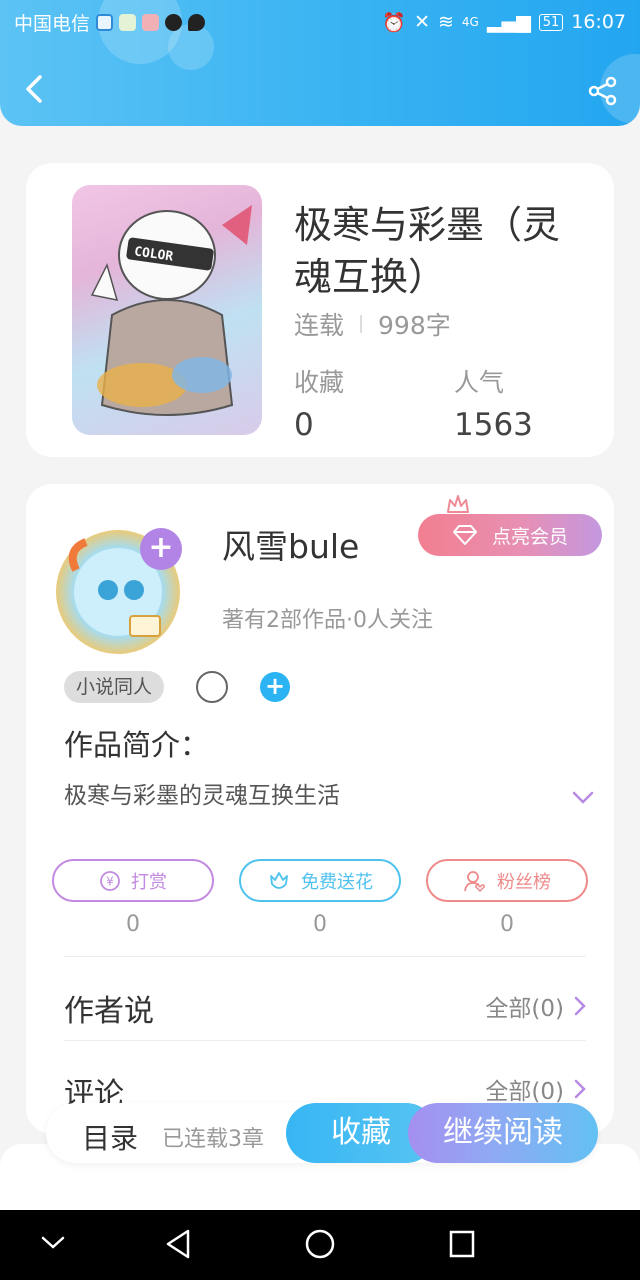 The image size is (640, 1280). I want to click on shield-app-icon, so click(105, 22).